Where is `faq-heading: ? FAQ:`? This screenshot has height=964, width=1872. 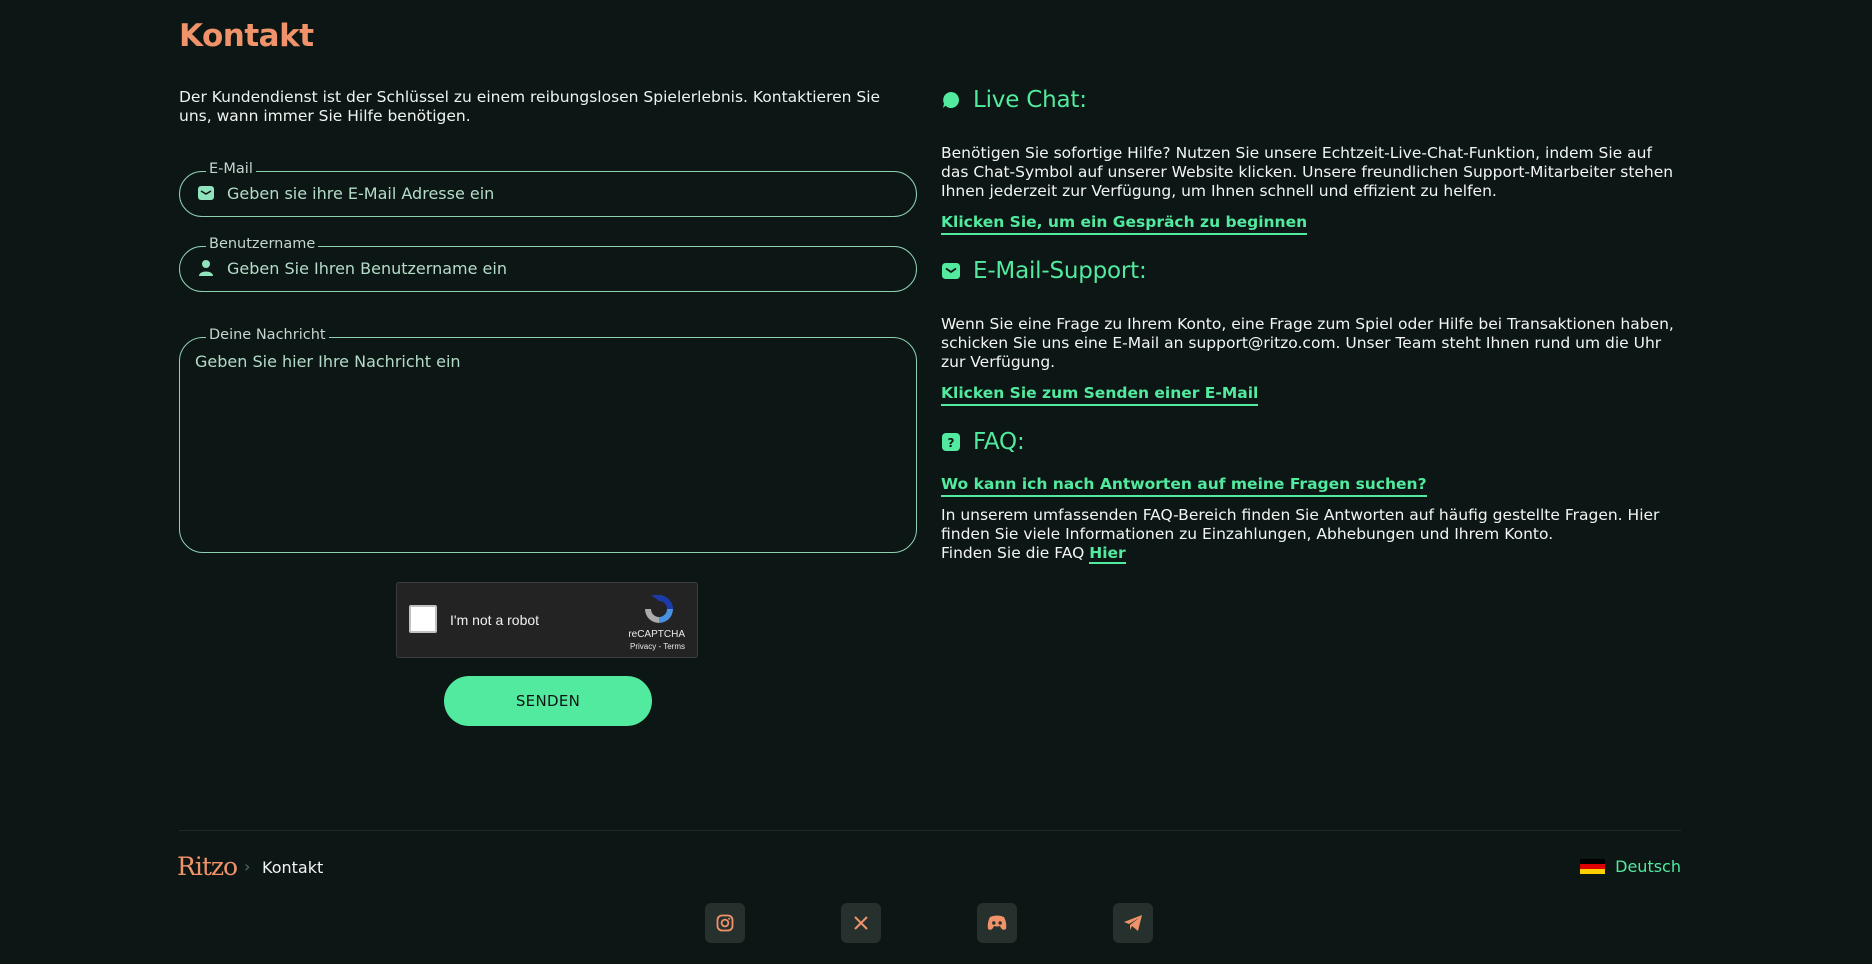 faq-heading: ? FAQ: is located at coordinates (983, 442).